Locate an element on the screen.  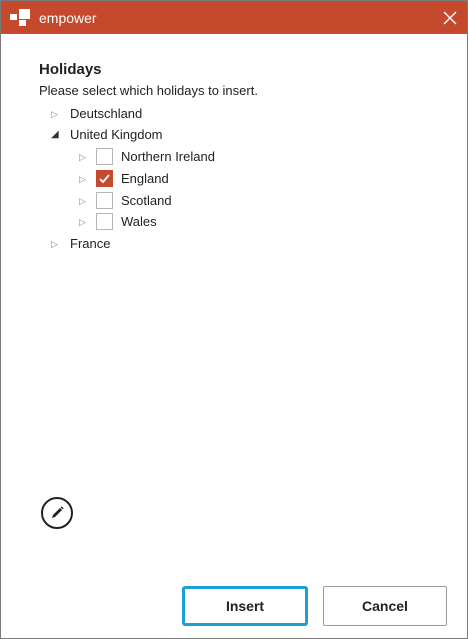
edit-button is located at coordinates (57, 513).